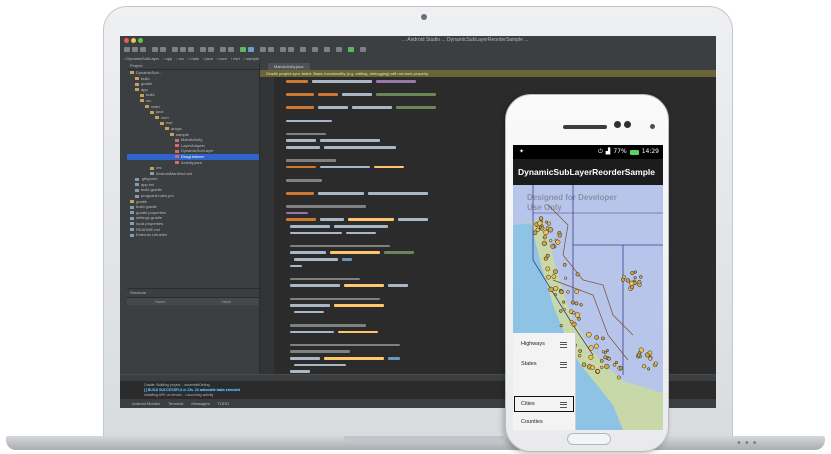 The height and width of the screenshot is (454, 831). I want to click on replace-icon, so click(211, 49).